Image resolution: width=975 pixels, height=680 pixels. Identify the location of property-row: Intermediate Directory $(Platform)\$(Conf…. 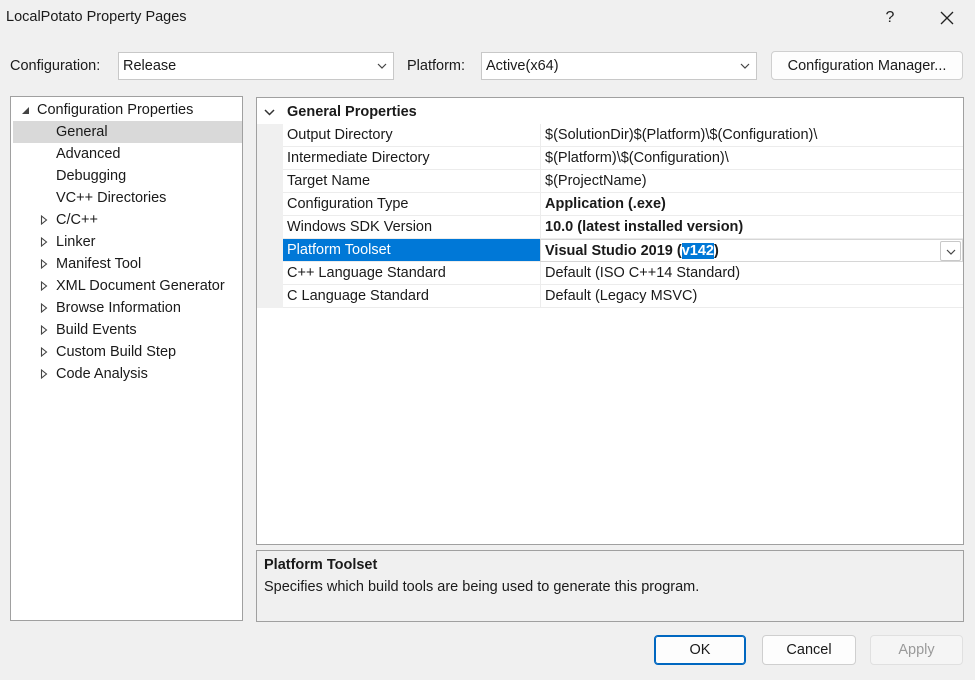
(610, 158).